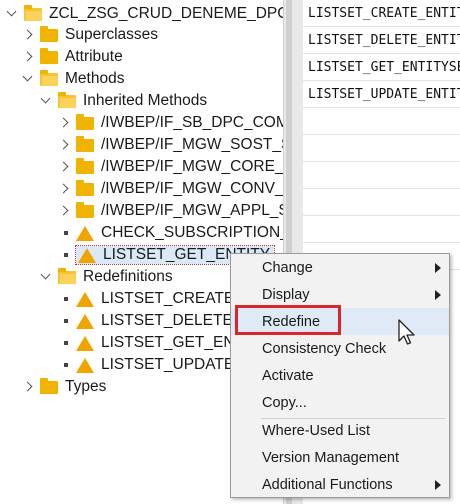  I want to click on tree-node-interface: /IWBEP/IF_SB_DPC_COMM_SERVICES, so click(170, 123).